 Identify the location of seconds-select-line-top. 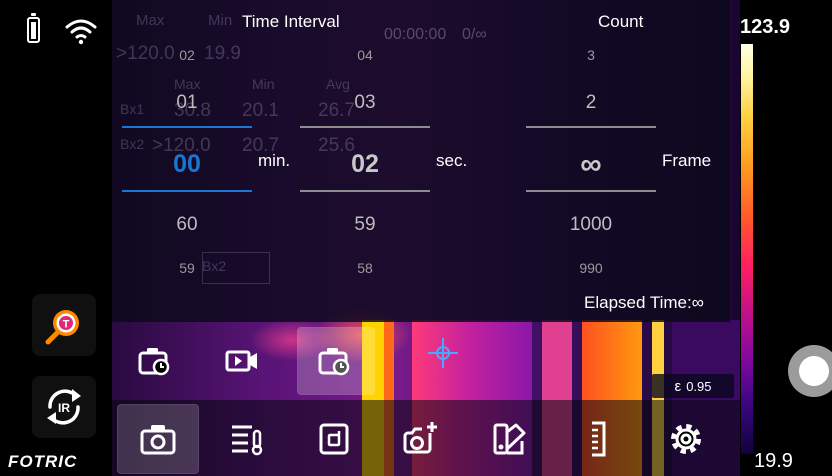
(365, 127).